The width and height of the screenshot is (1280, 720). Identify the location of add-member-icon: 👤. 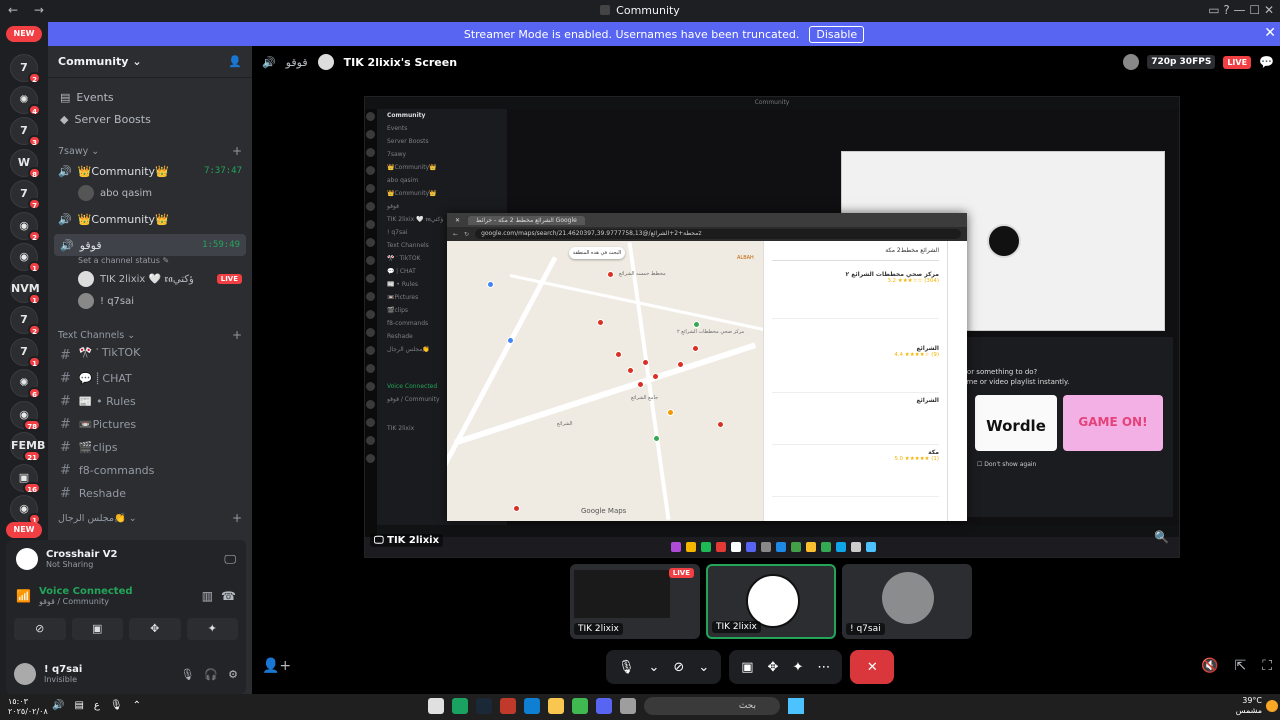
(235, 61).